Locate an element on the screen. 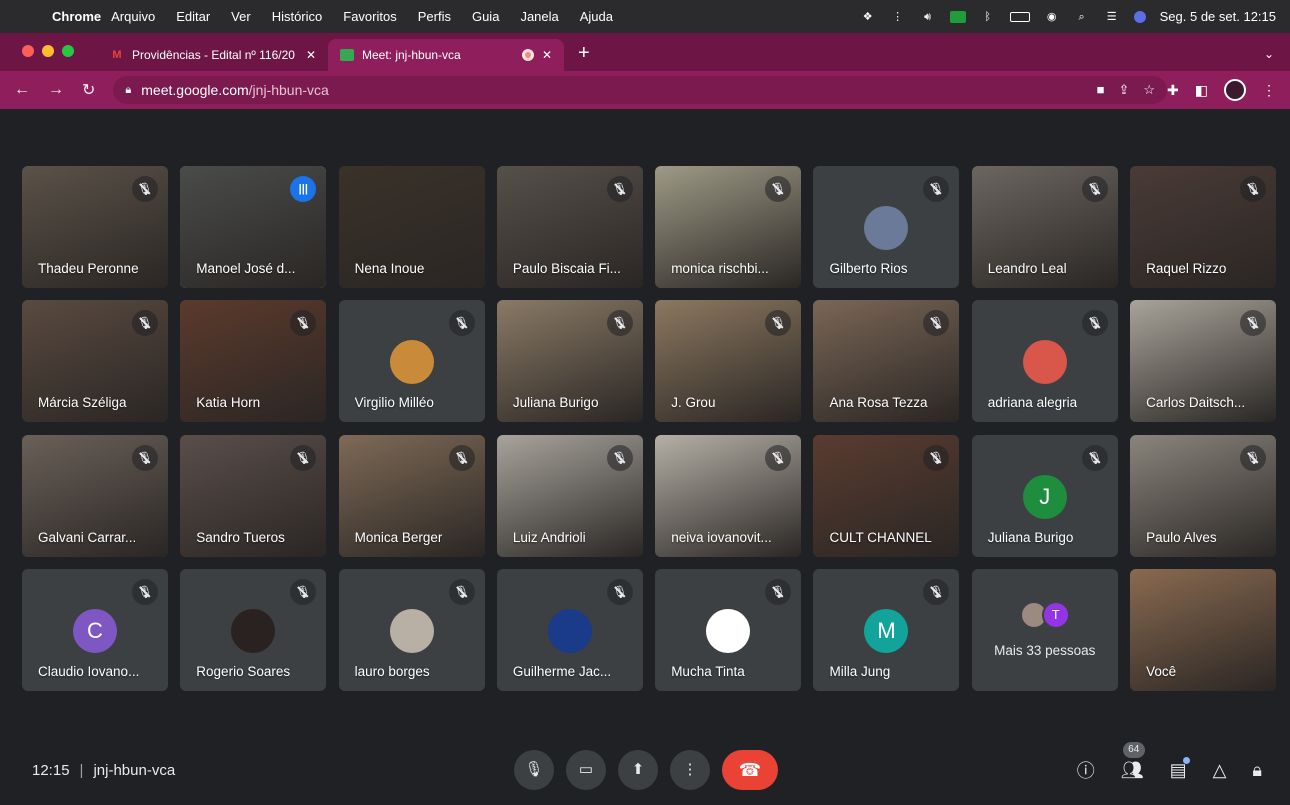 This screenshot has width=1290, height=805. participant-tile: M Milla Jung 🎙︎ is located at coordinates (886, 629).